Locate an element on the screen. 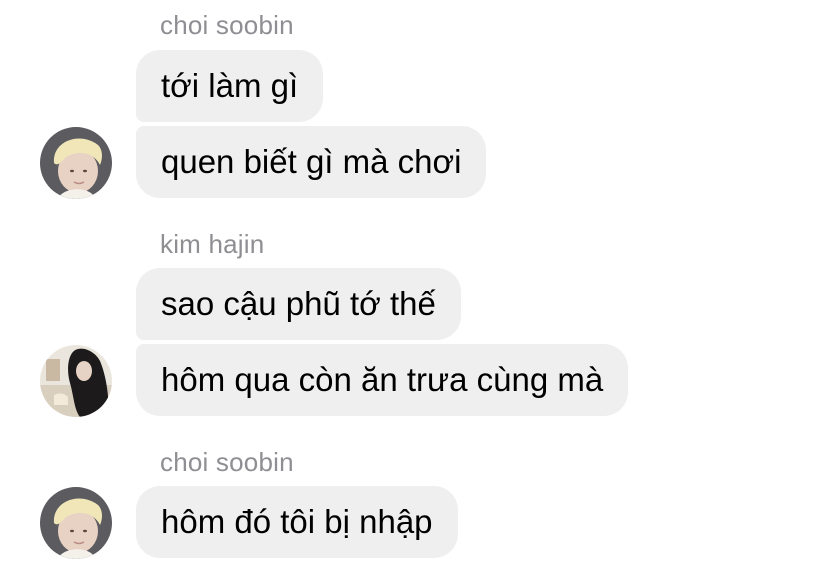 The height and width of the screenshot is (567, 828). message-bubble: hôm qua còn ăn trưa cùng mà is located at coordinates (382, 380).